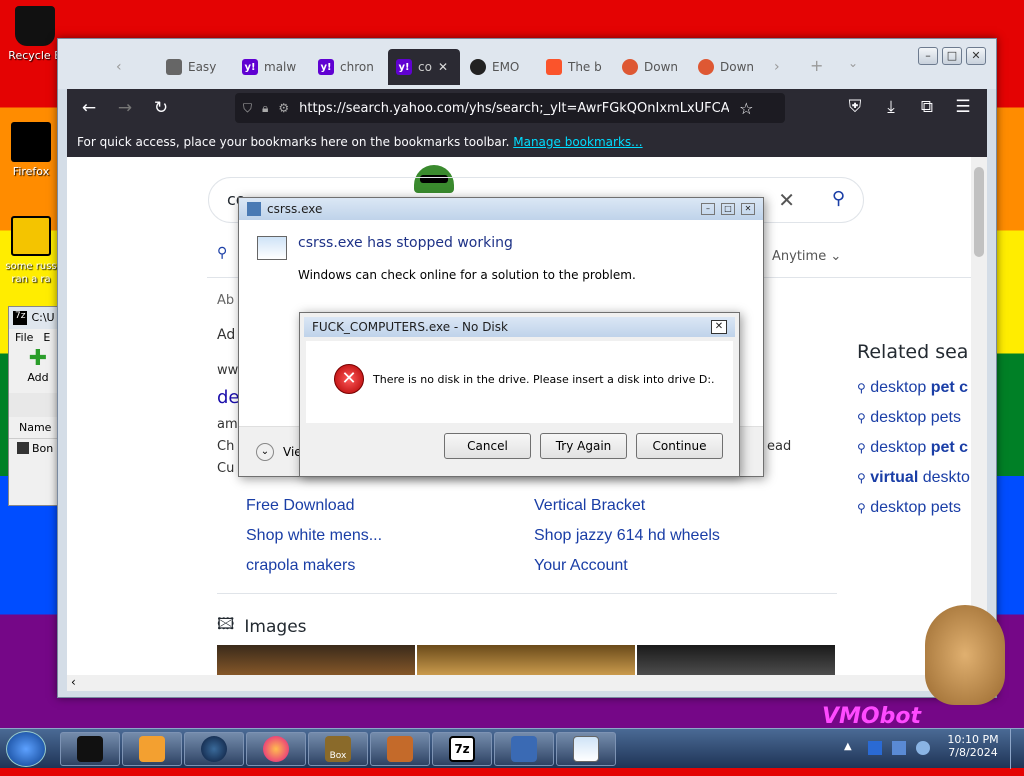  What do you see at coordinates (746, 108) in the screenshot?
I see `bookmark-star-icon: ☆` at bounding box center [746, 108].